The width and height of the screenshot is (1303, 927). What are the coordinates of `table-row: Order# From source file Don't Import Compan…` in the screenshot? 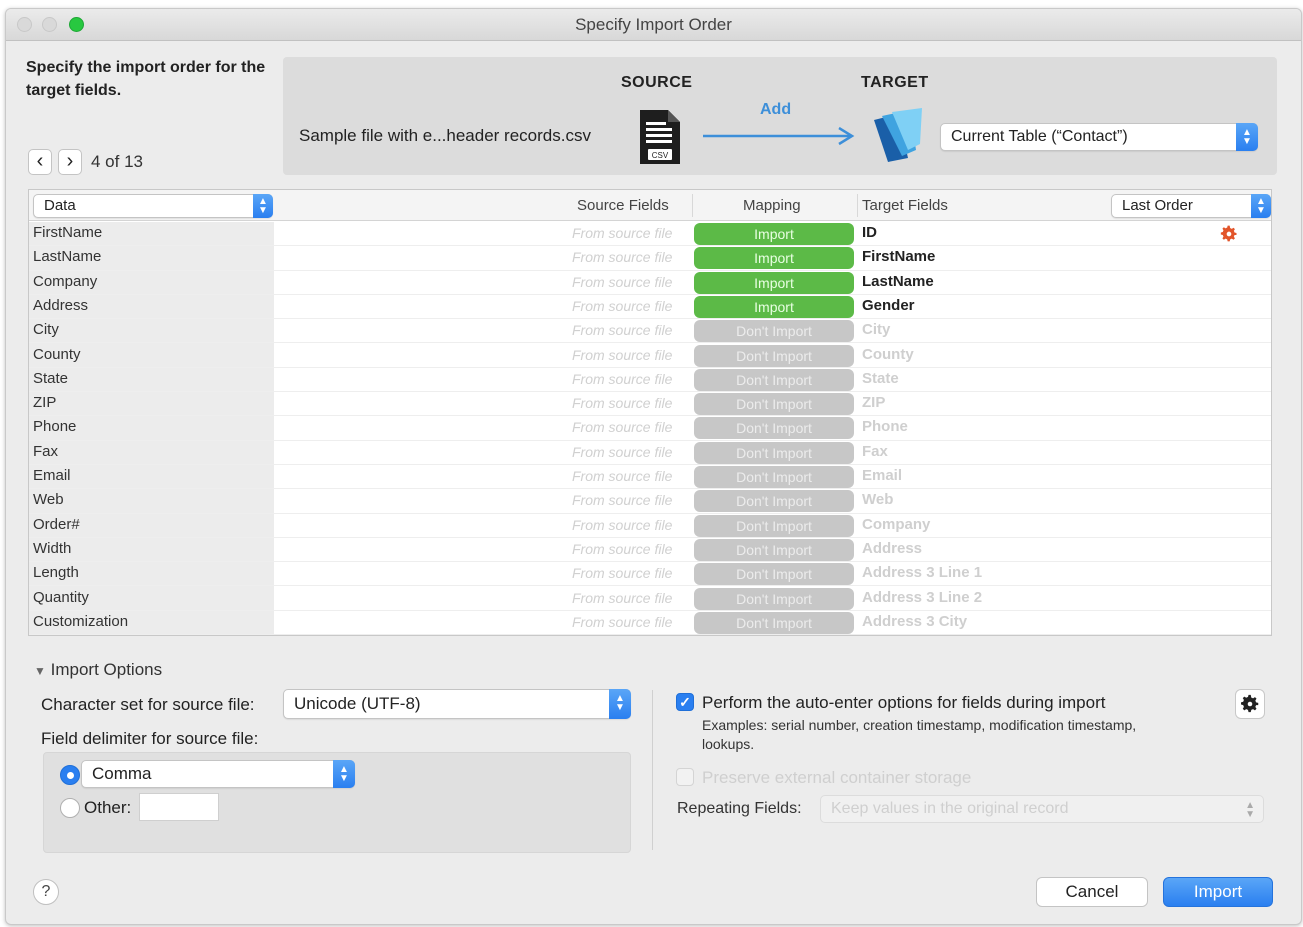 It's located at (650, 526).